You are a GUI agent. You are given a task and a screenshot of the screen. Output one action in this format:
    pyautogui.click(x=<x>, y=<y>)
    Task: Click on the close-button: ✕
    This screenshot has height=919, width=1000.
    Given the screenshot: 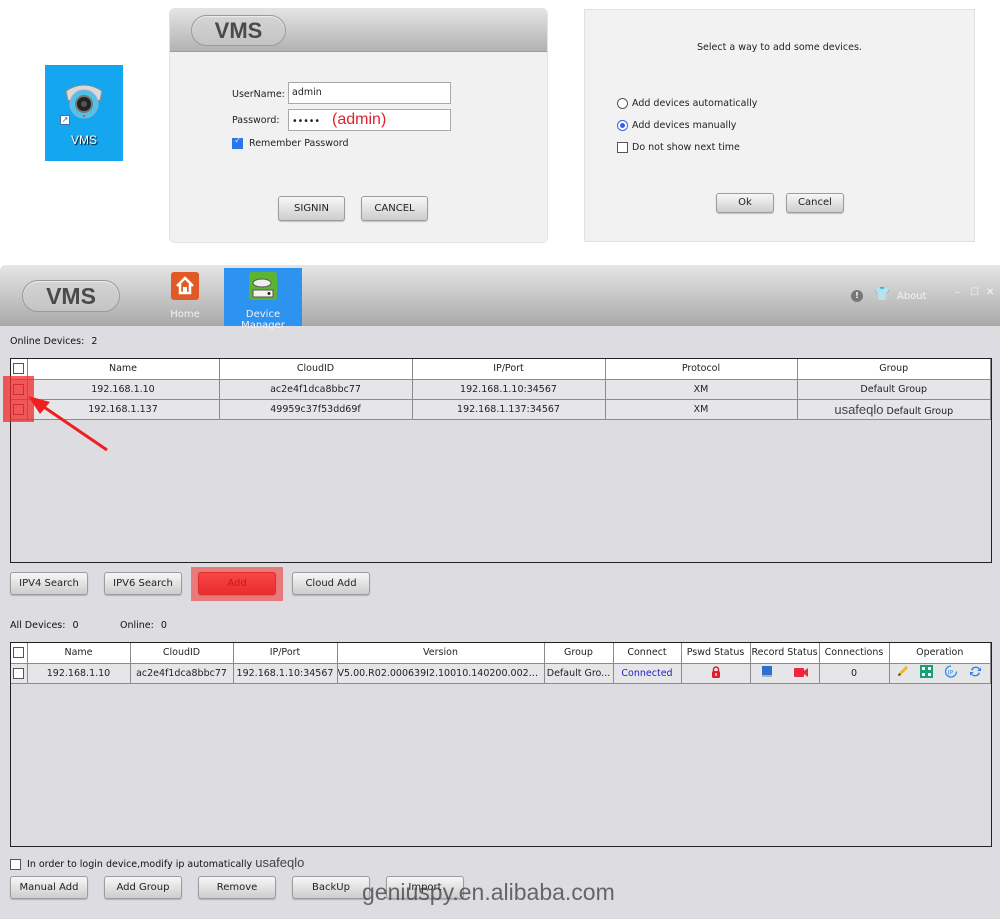 What is the action you would take?
    pyautogui.click(x=990, y=292)
    